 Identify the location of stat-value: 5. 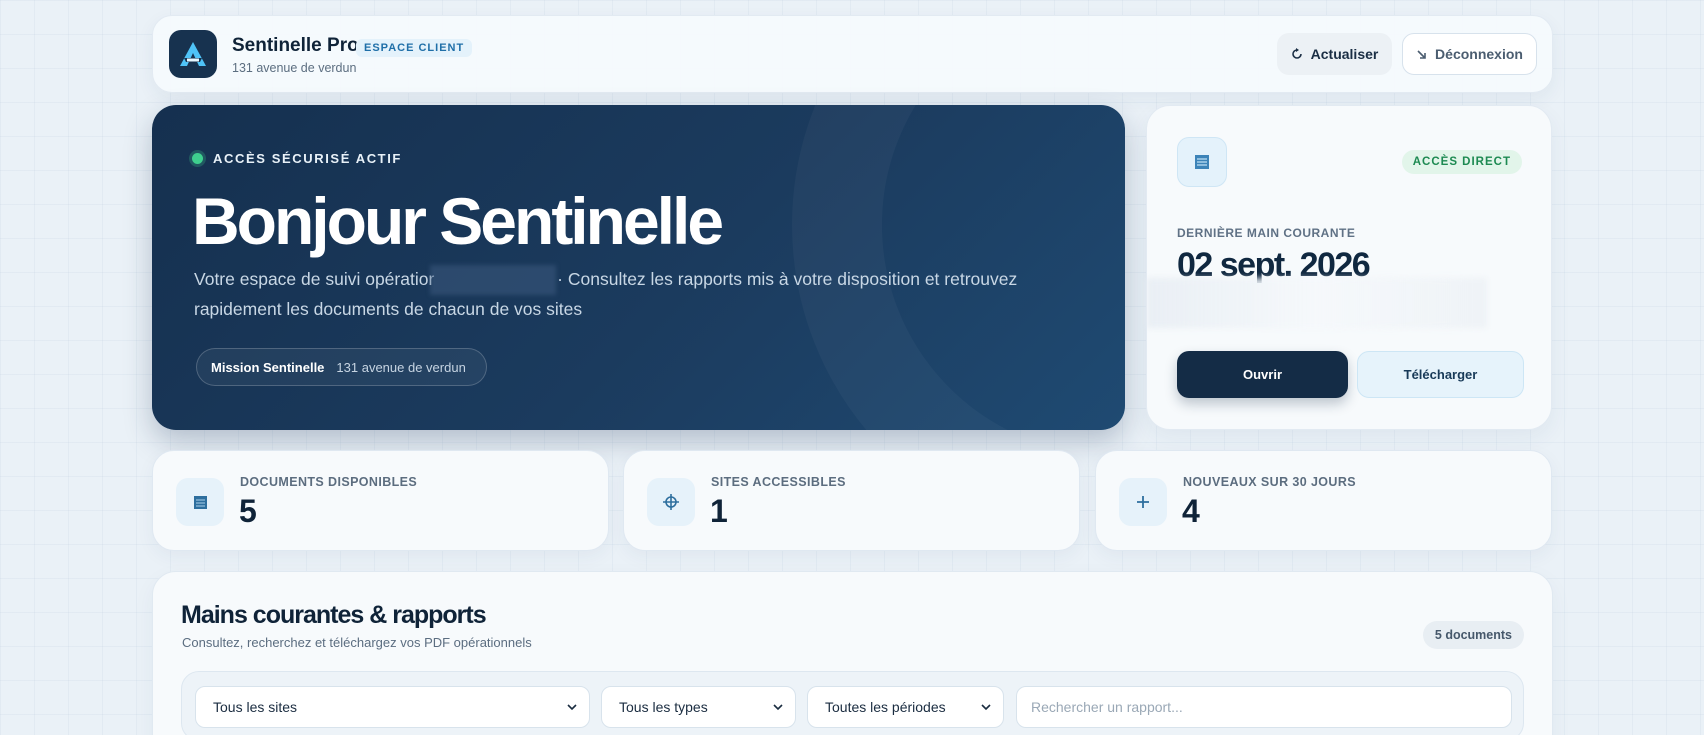
(248, 511).